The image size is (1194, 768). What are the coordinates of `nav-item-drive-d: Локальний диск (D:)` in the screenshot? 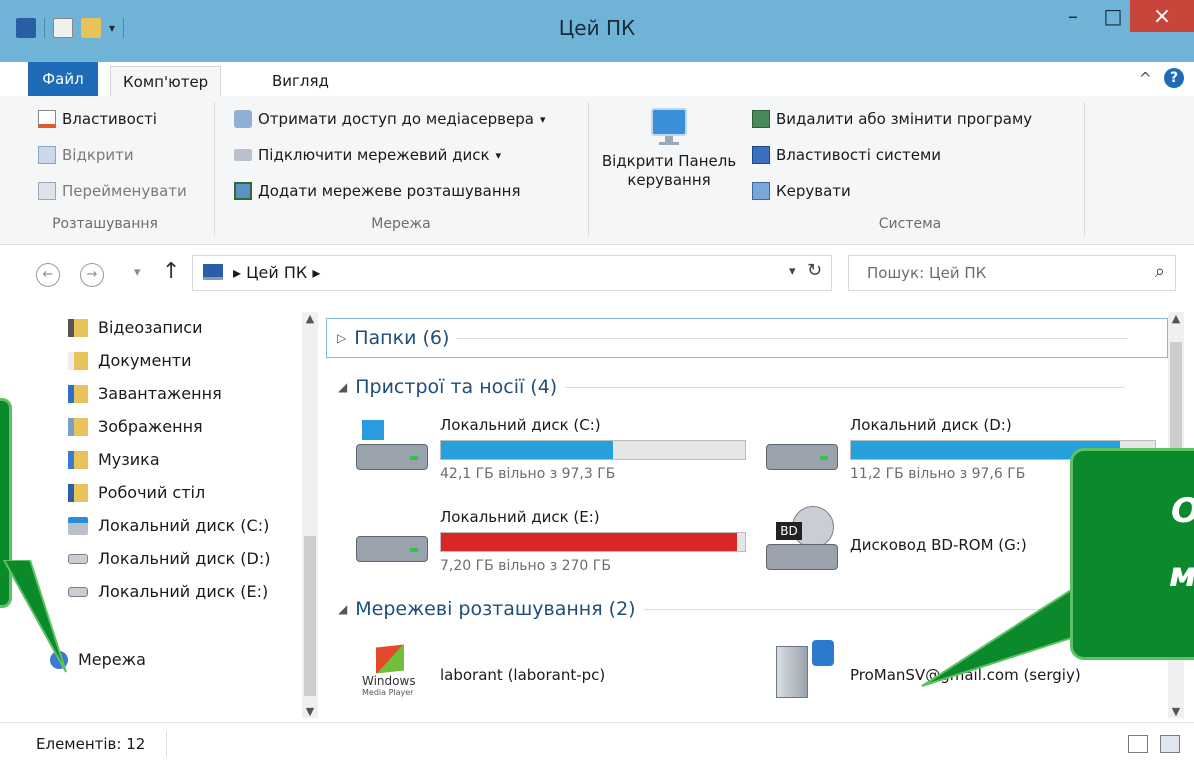 It's located at (169, 558).